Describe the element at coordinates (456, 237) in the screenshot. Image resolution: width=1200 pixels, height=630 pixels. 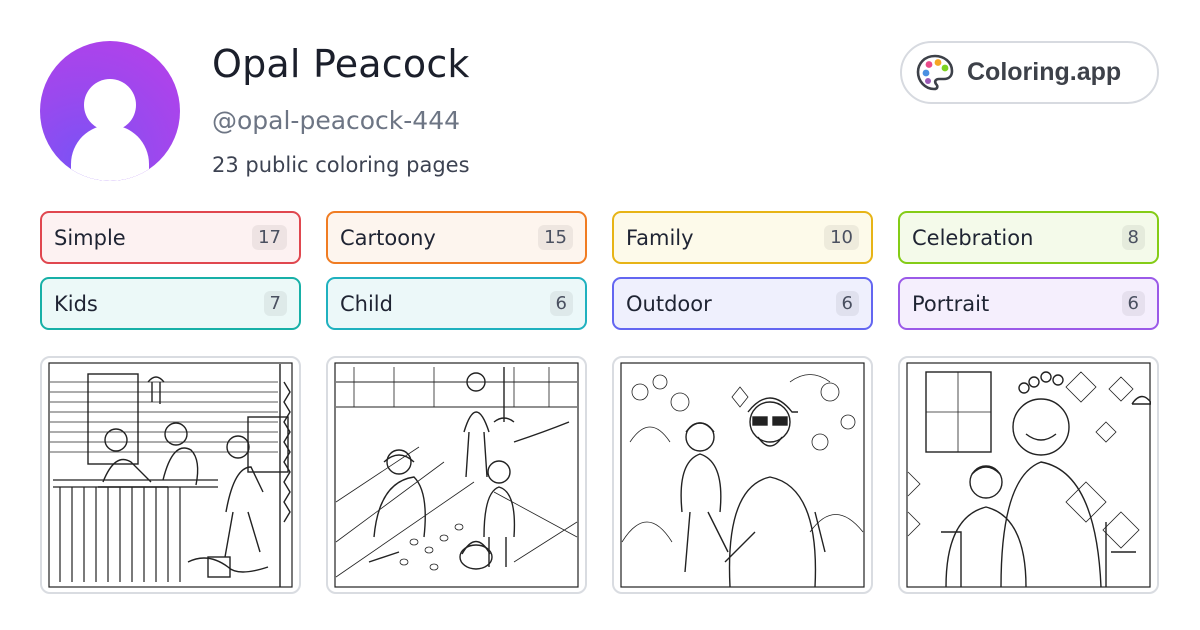
I see `tag-cartoony: Cartoony 15` at that location.